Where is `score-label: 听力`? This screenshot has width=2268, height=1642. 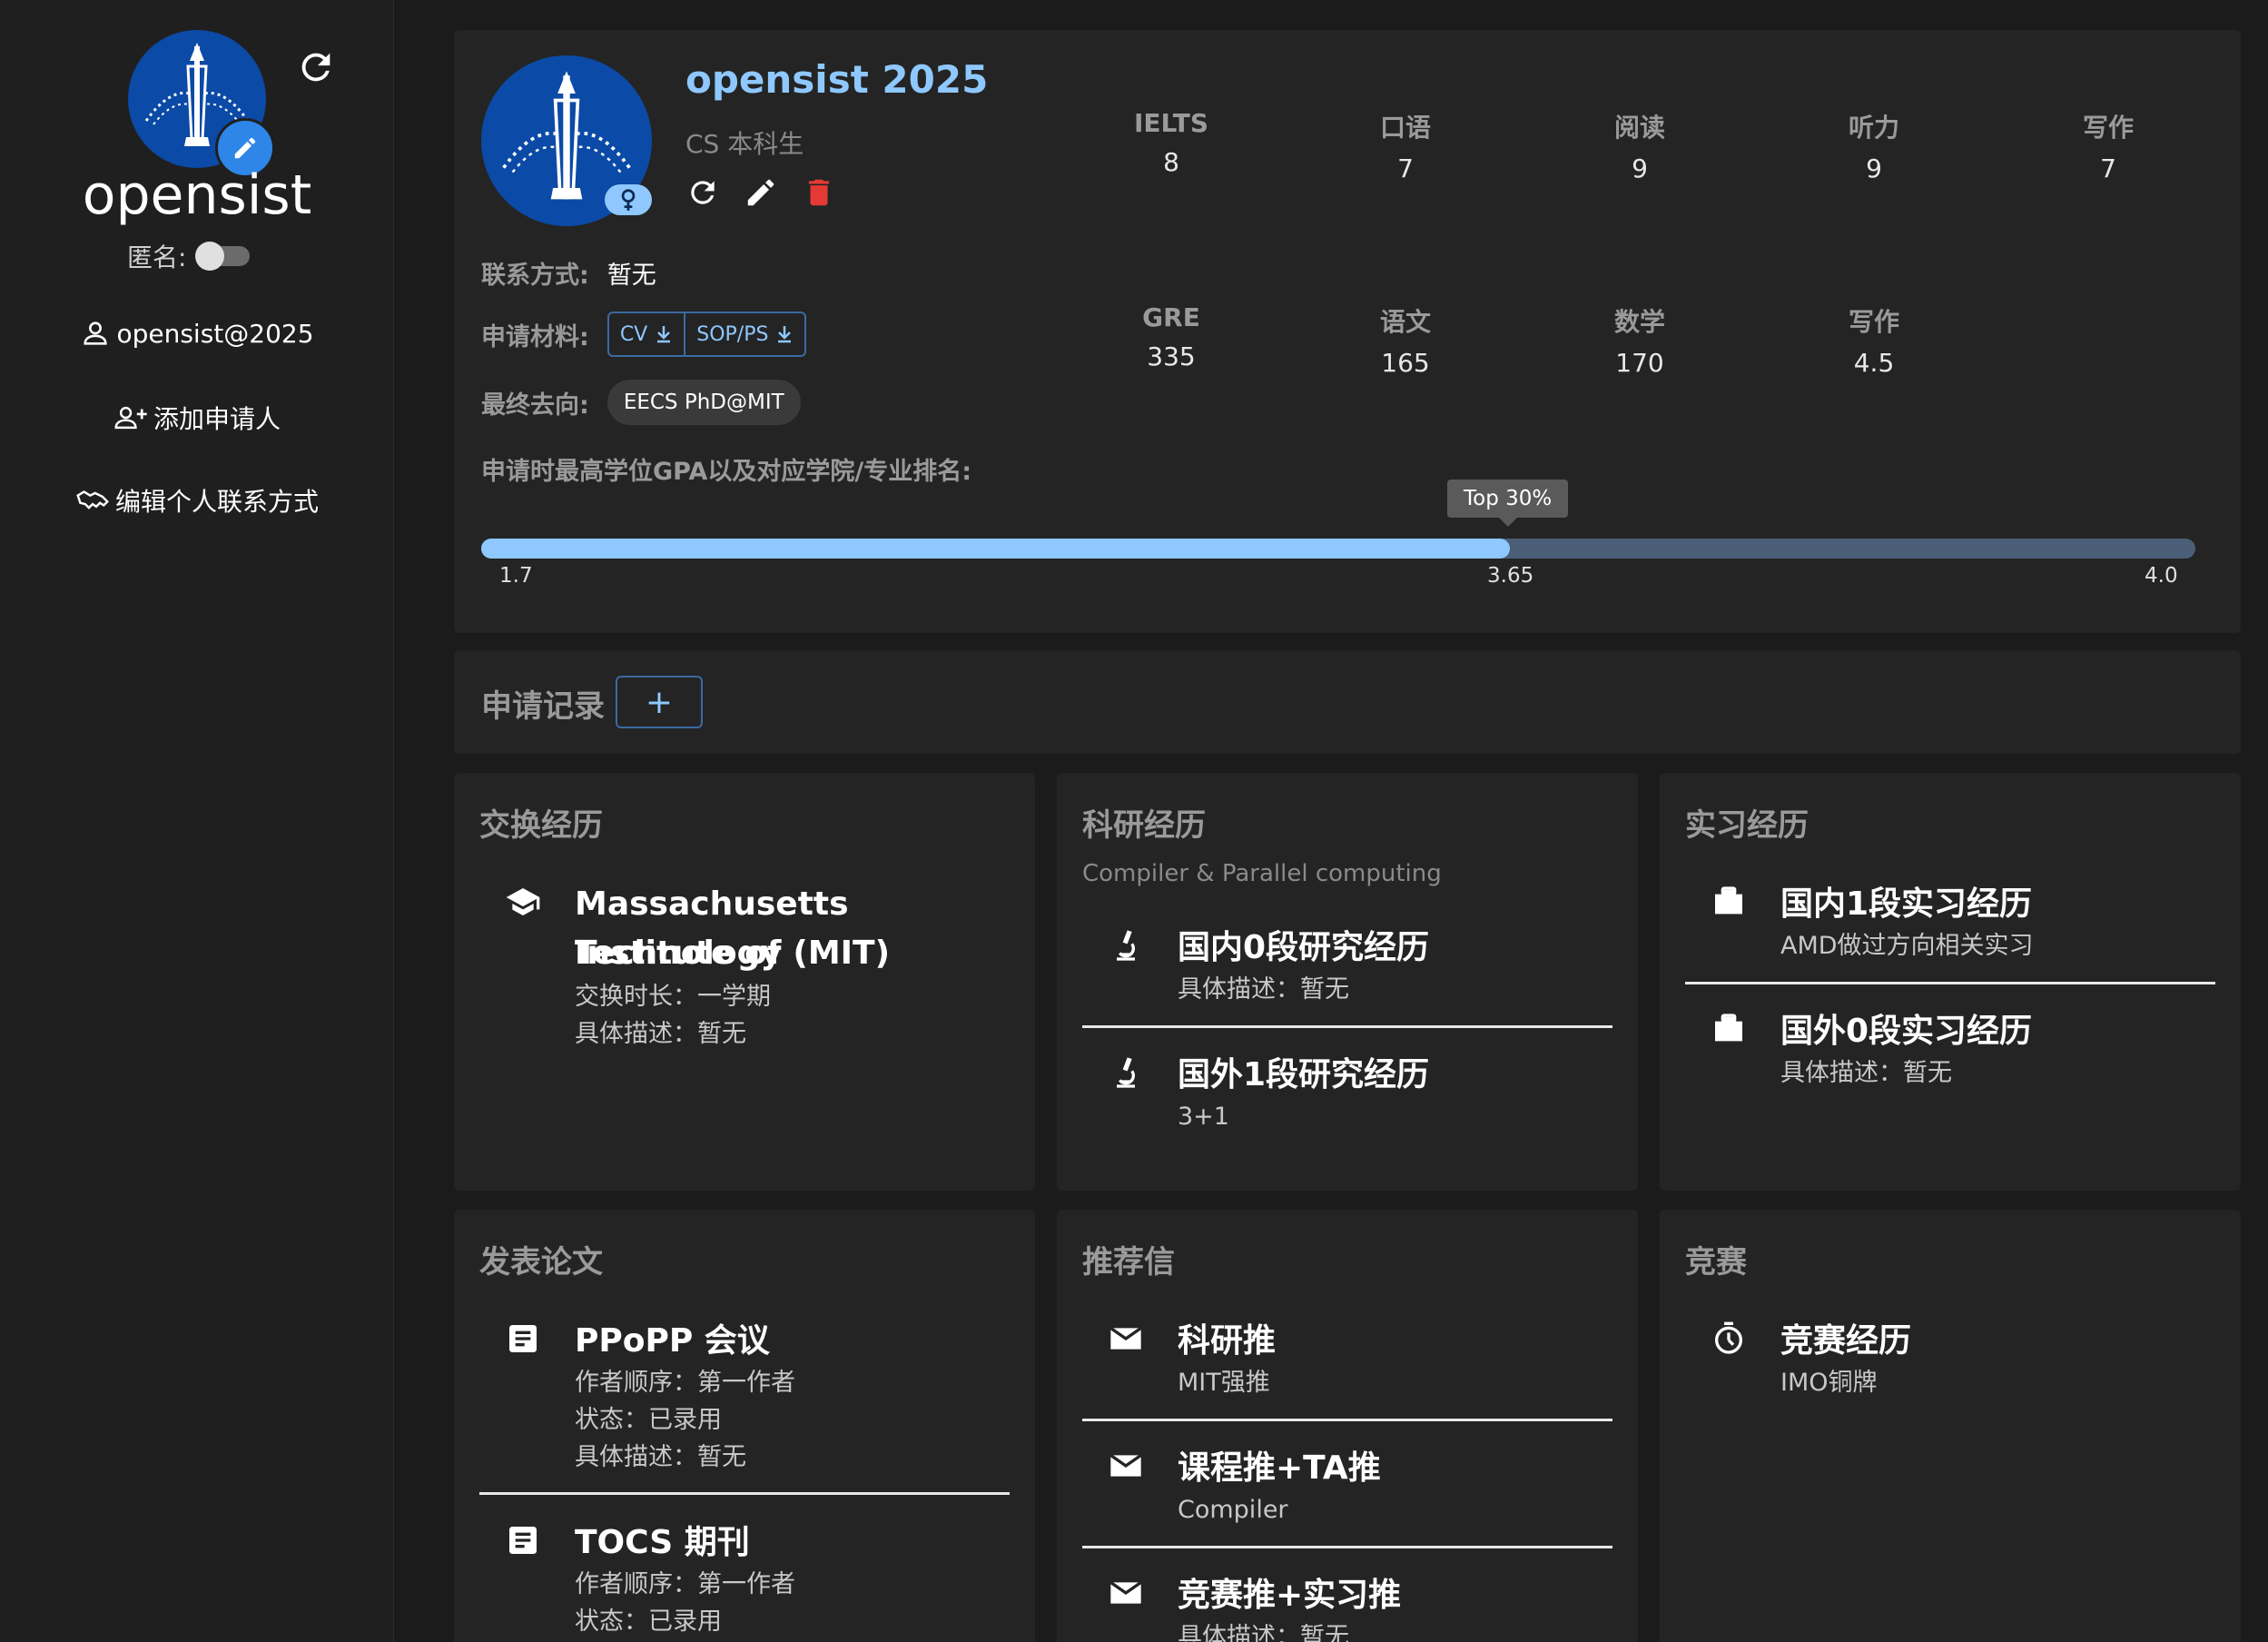 score-label: 听力 is located at coordinates (1873, 128).